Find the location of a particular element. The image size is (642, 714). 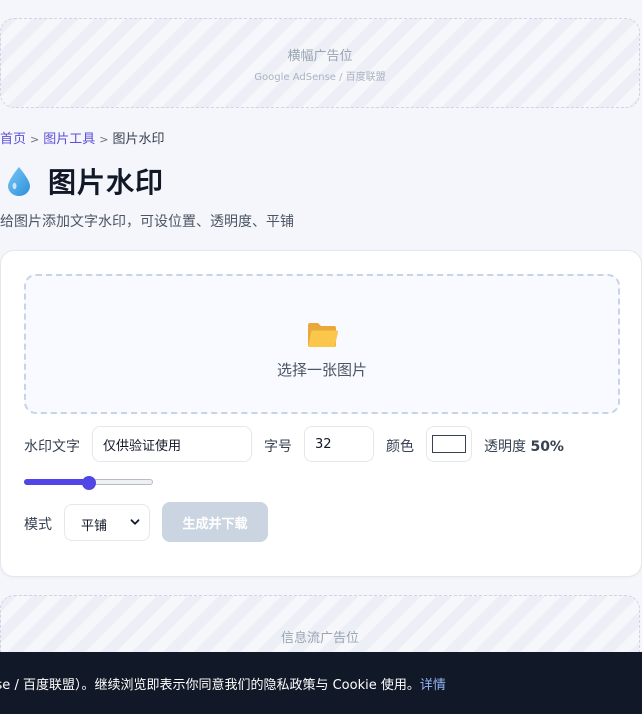

mode-selected-value: 平铺 is located at coordinates (94, 526).